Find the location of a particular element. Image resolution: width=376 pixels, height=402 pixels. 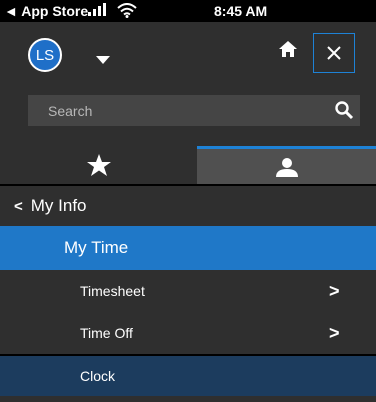

search-icon is located at coordinates (344, 112).